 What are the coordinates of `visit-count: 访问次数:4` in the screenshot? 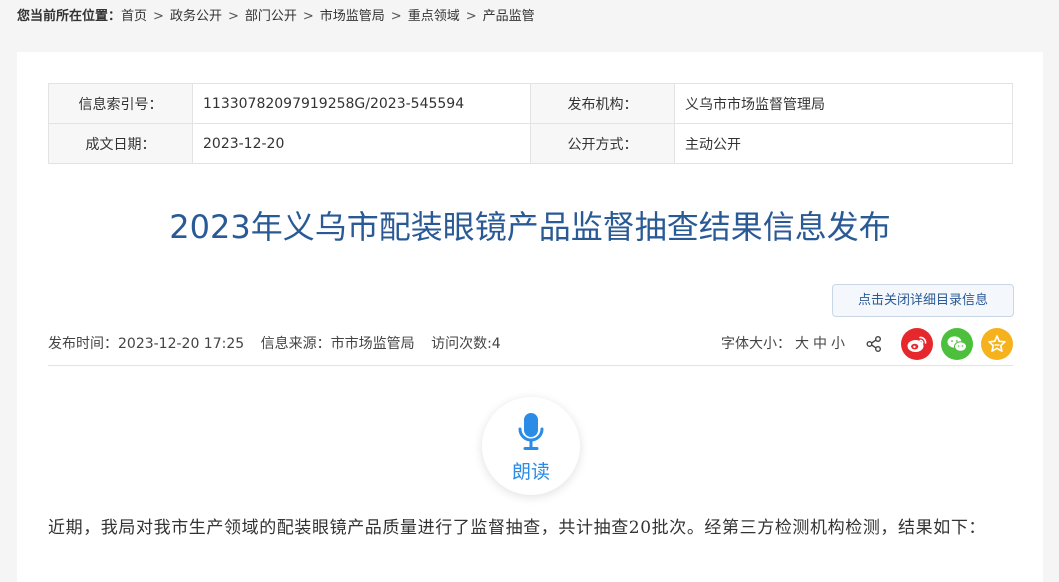 It's located at (466, 344).